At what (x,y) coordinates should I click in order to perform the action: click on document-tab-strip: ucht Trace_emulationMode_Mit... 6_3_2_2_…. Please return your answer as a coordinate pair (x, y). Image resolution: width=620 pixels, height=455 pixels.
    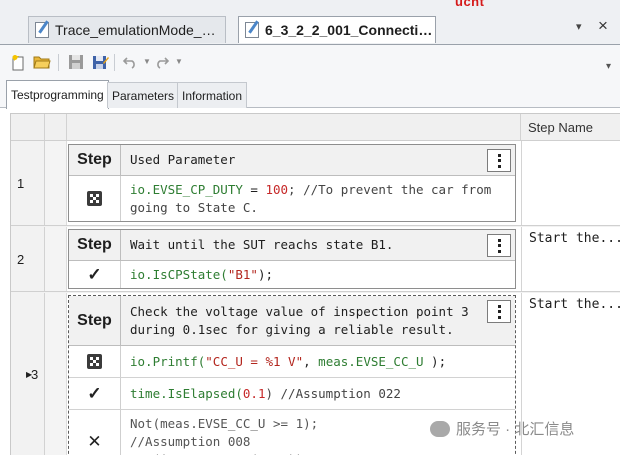
    Looking at the image, I should click on (310, 22).